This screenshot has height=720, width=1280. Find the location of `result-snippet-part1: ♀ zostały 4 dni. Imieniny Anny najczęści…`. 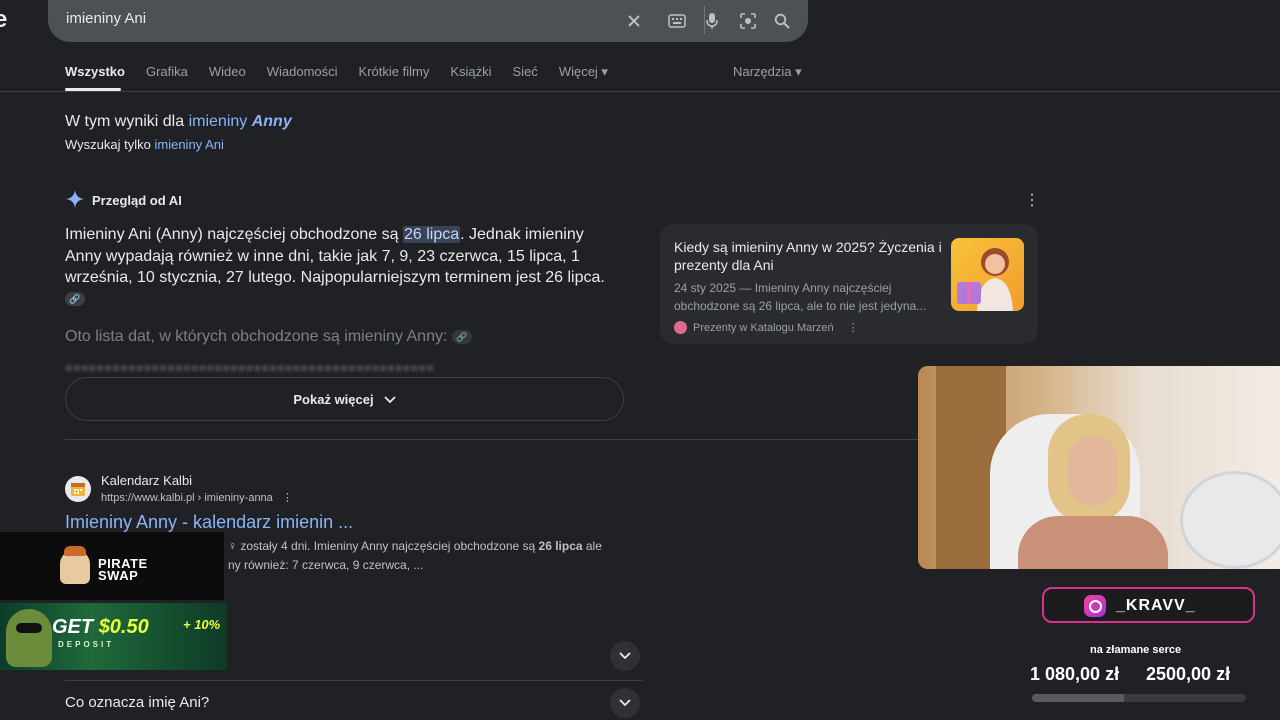

result-snippet-part1: ♀ zostały 4 dni. Imieniny Anny najczęści… is located at coordinates (383, 546).